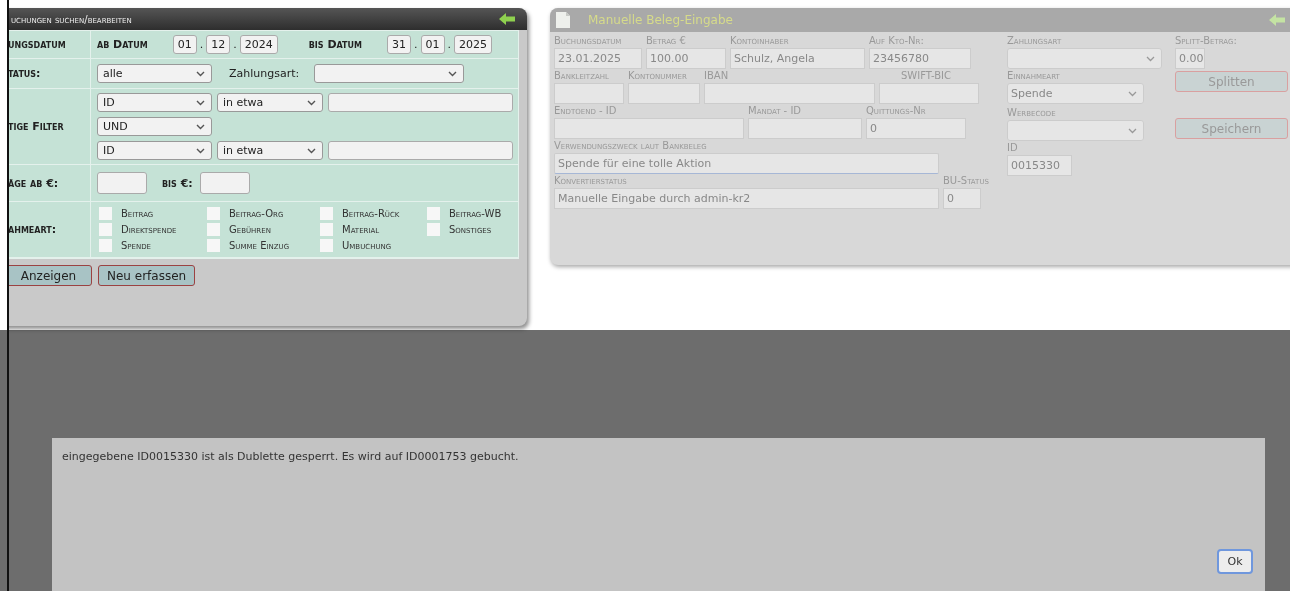  What do you see at coordinates (256, 213) in the screenshot?
I see `checkbox-label: Beitrag-Org` at bounding box center [256, 213].